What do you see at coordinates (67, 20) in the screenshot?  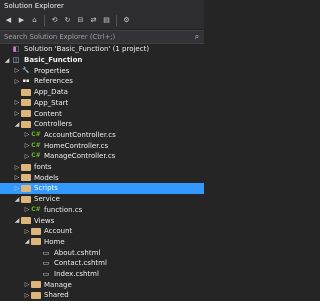 I see `refresh-icon: ↻` at bounding box center [67, 20].